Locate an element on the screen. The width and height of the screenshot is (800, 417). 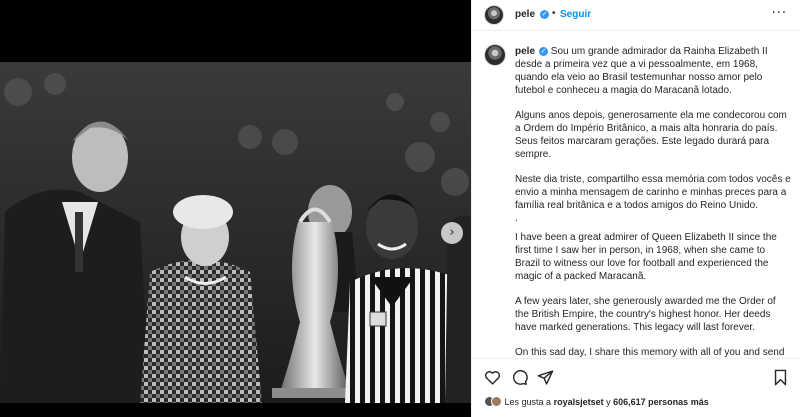
heart-icon is located at coordinates (492, 377).